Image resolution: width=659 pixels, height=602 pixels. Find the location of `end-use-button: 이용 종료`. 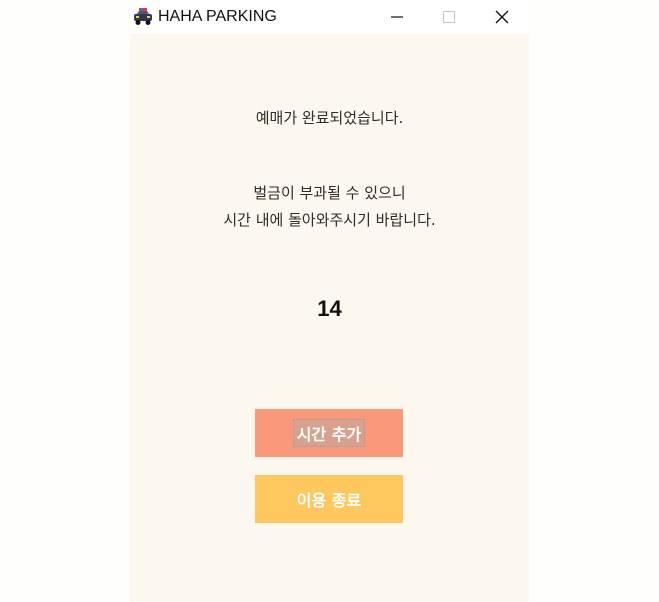

end-use-button: 이용 종료 is located at coordinates (329, 499).